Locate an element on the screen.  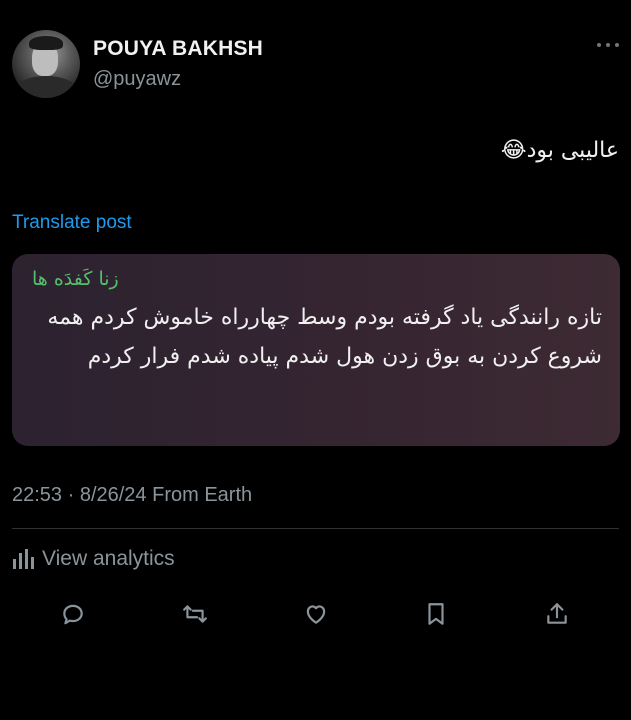
more-options-icon is located at coordinates (608, 45).